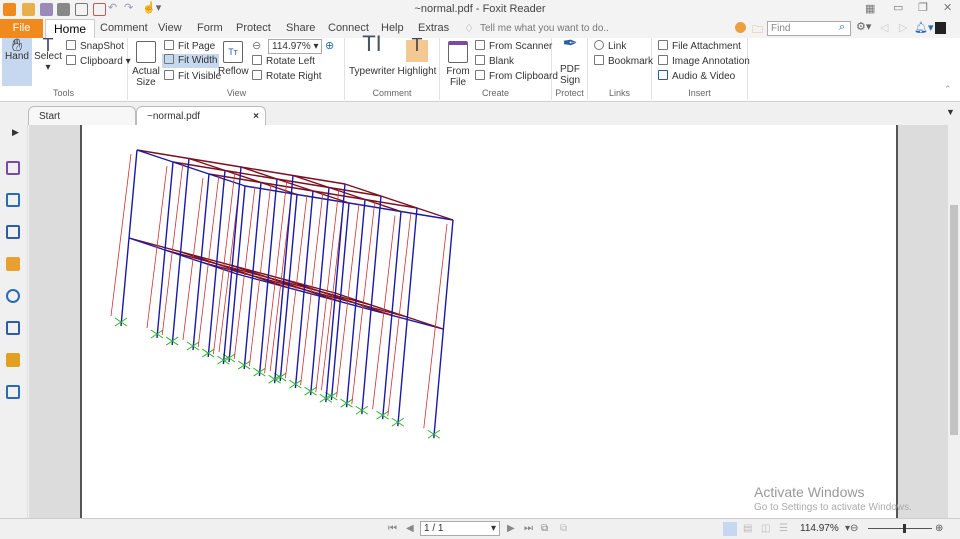  I want to click on from-file-button: From File, so click(458, 63).